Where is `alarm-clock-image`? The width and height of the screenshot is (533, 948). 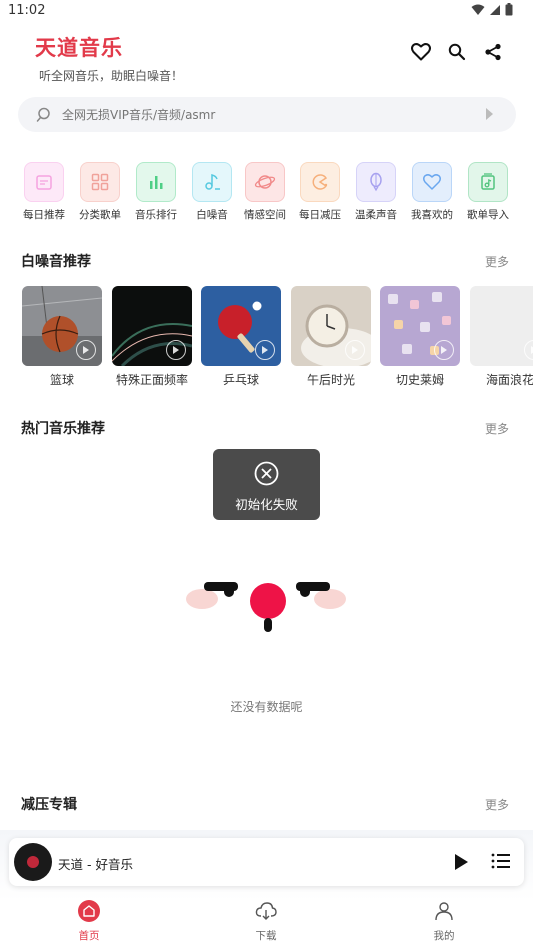
alarm-clock-image is located at coordinates (331, 326).